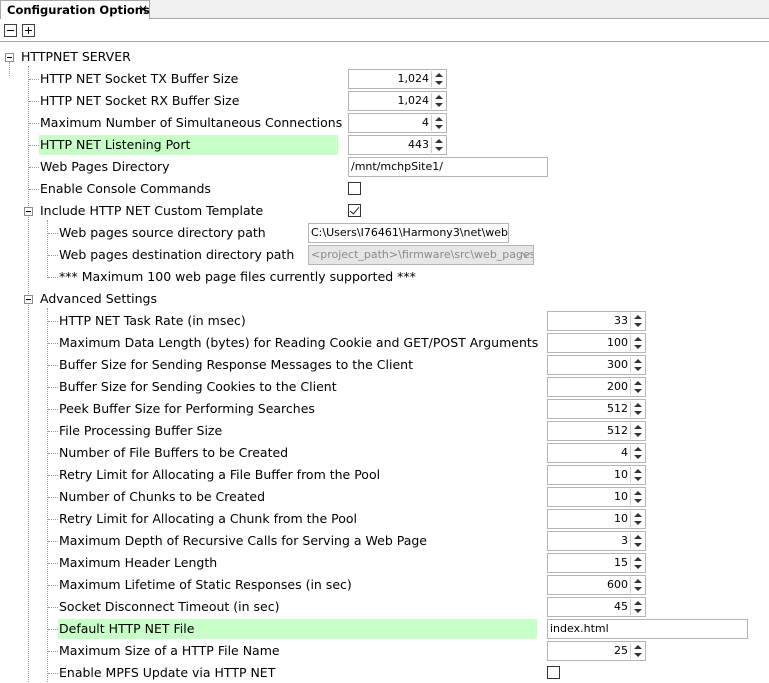 The image size is (769, 683). What do you see at coordinates (354, 210) in the screenshot?
I see `custom-template-checkbox` at bounding box center [354, 210].